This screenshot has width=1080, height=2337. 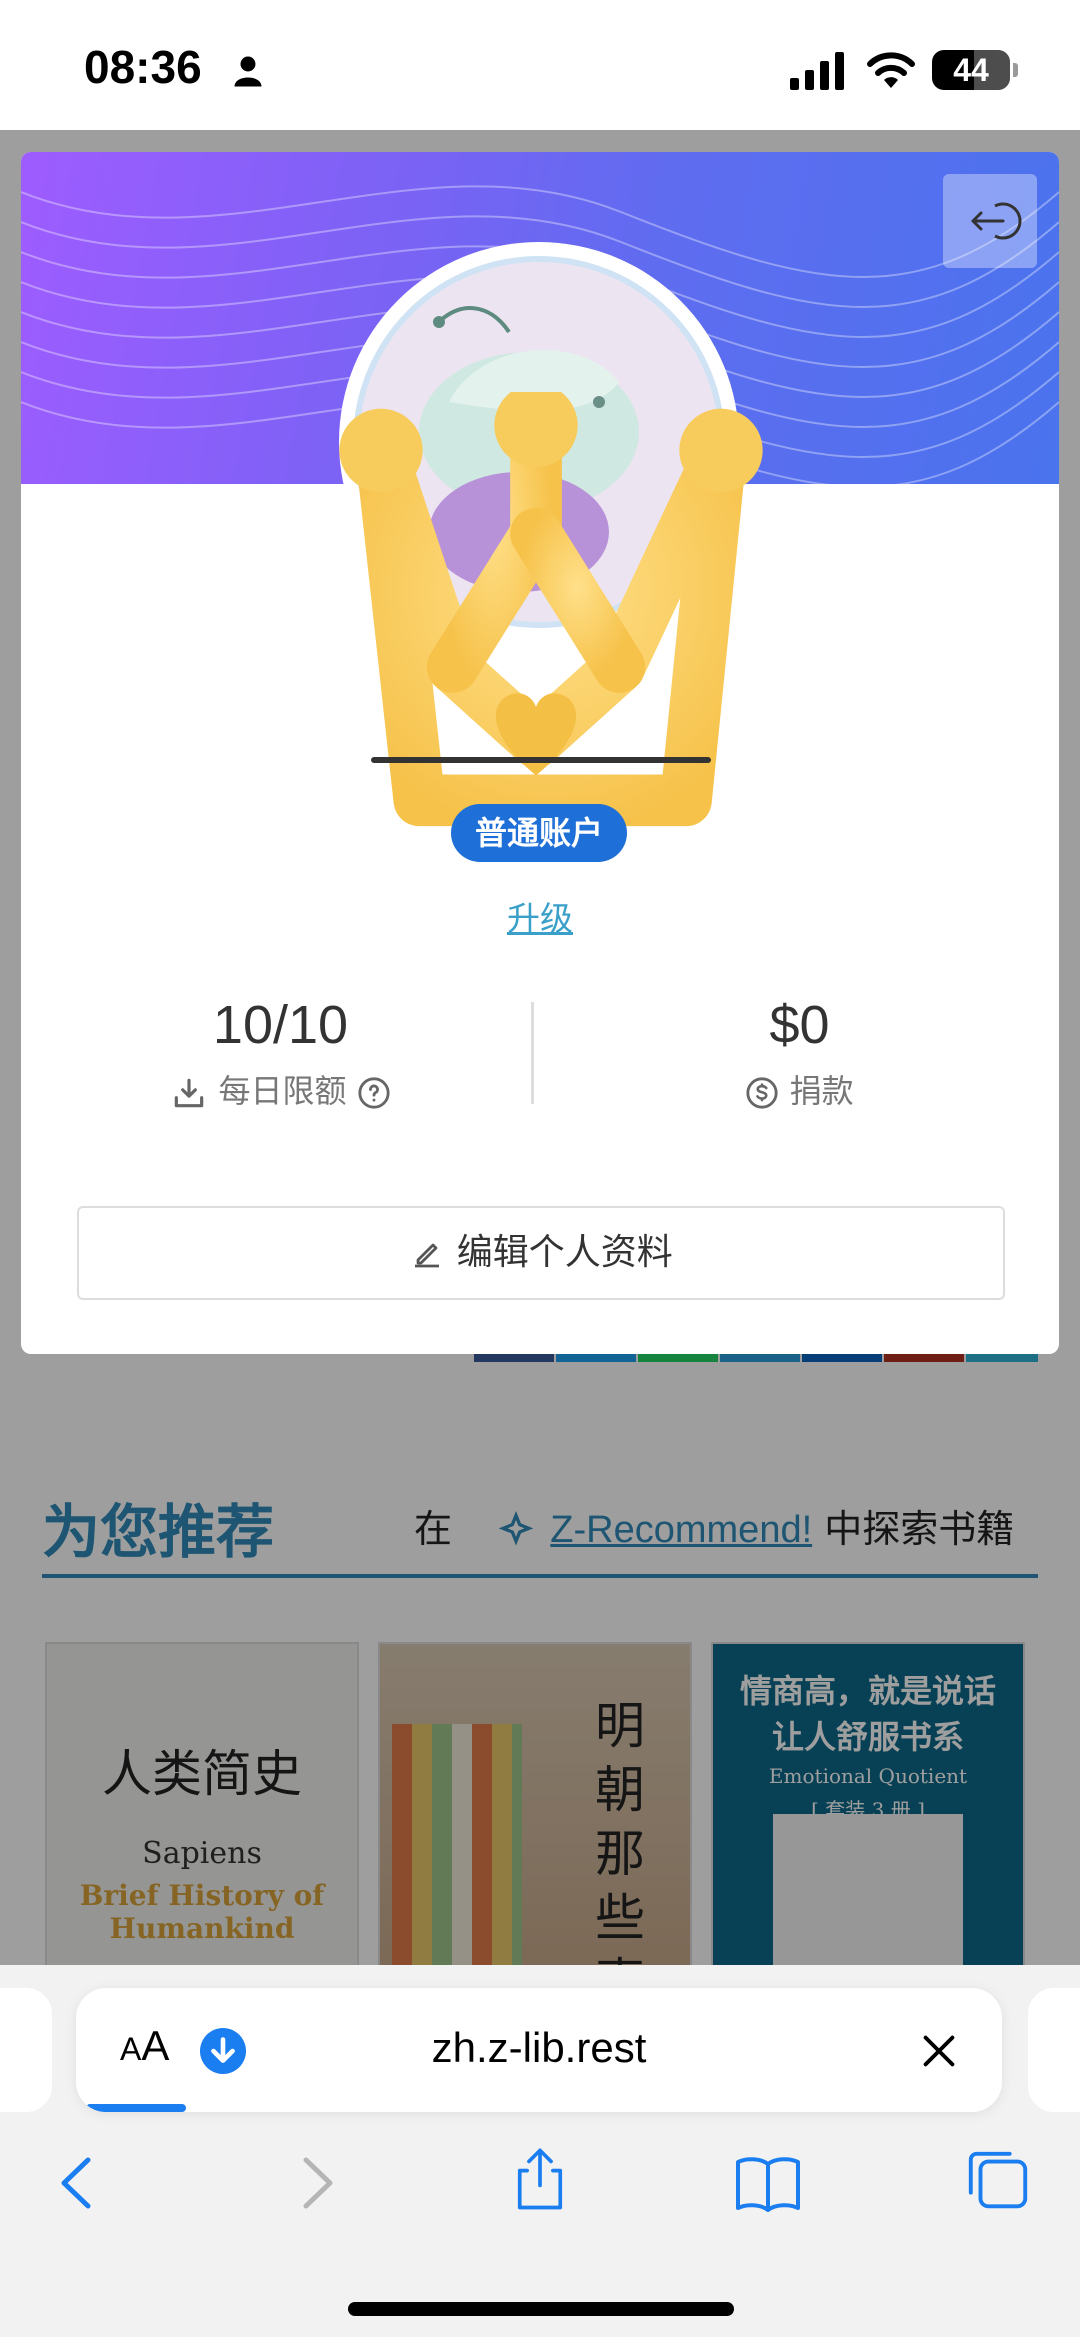 What do you see at coordinates (539, 2050) in the screenshot?
I see `address-bar: zh.z-lib.rest AA` at bounding box center [539, 2050].